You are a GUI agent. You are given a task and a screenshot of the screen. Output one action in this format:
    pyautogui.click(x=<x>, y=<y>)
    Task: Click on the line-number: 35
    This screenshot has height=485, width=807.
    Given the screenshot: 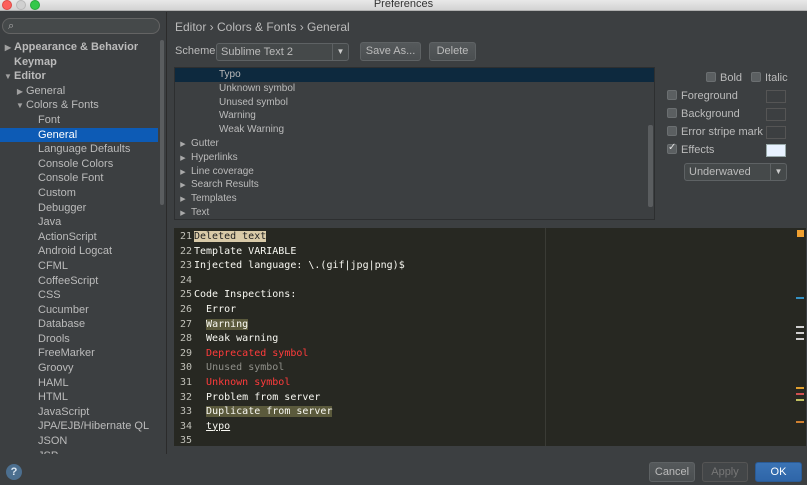 What is the action you would take?
    pyautogui.click(x=185, y=440)
    